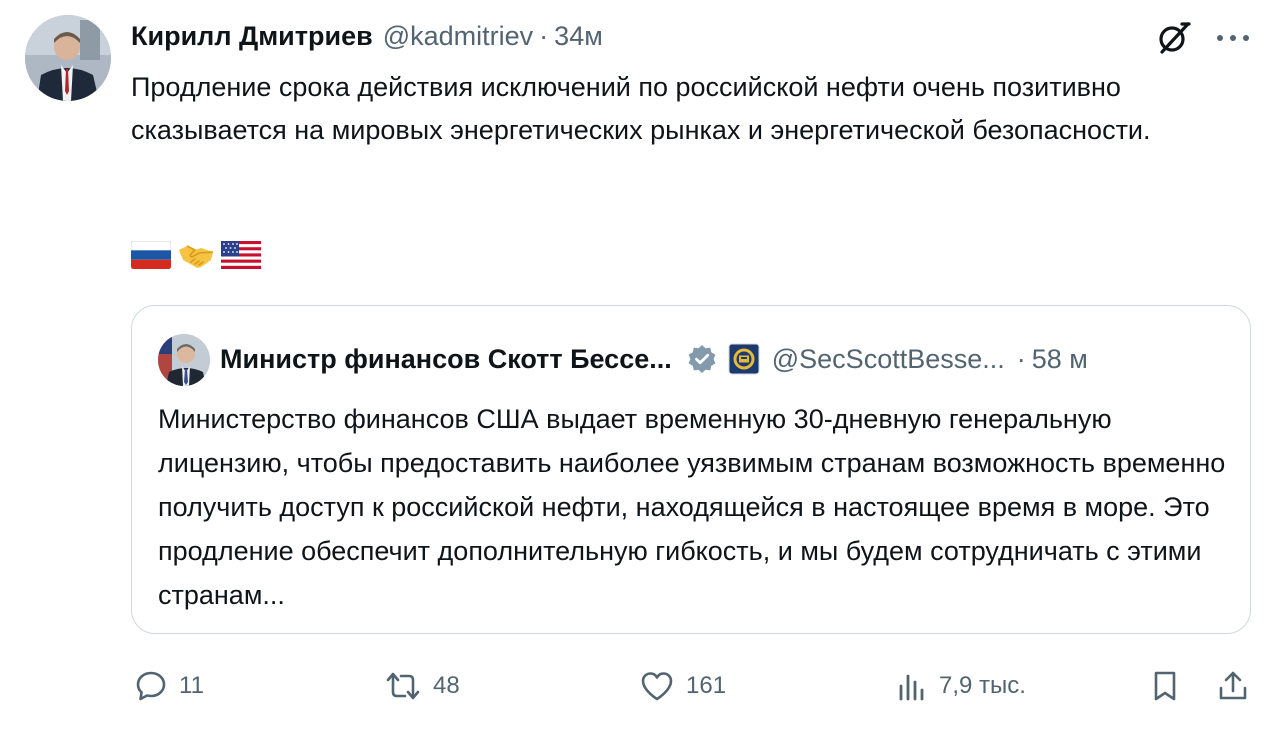 This screenshot has width=1280, height=732. I want to click on tweet-header: Кирилл Дмитриев @kadmitriev · 34м, so click(367, 36).